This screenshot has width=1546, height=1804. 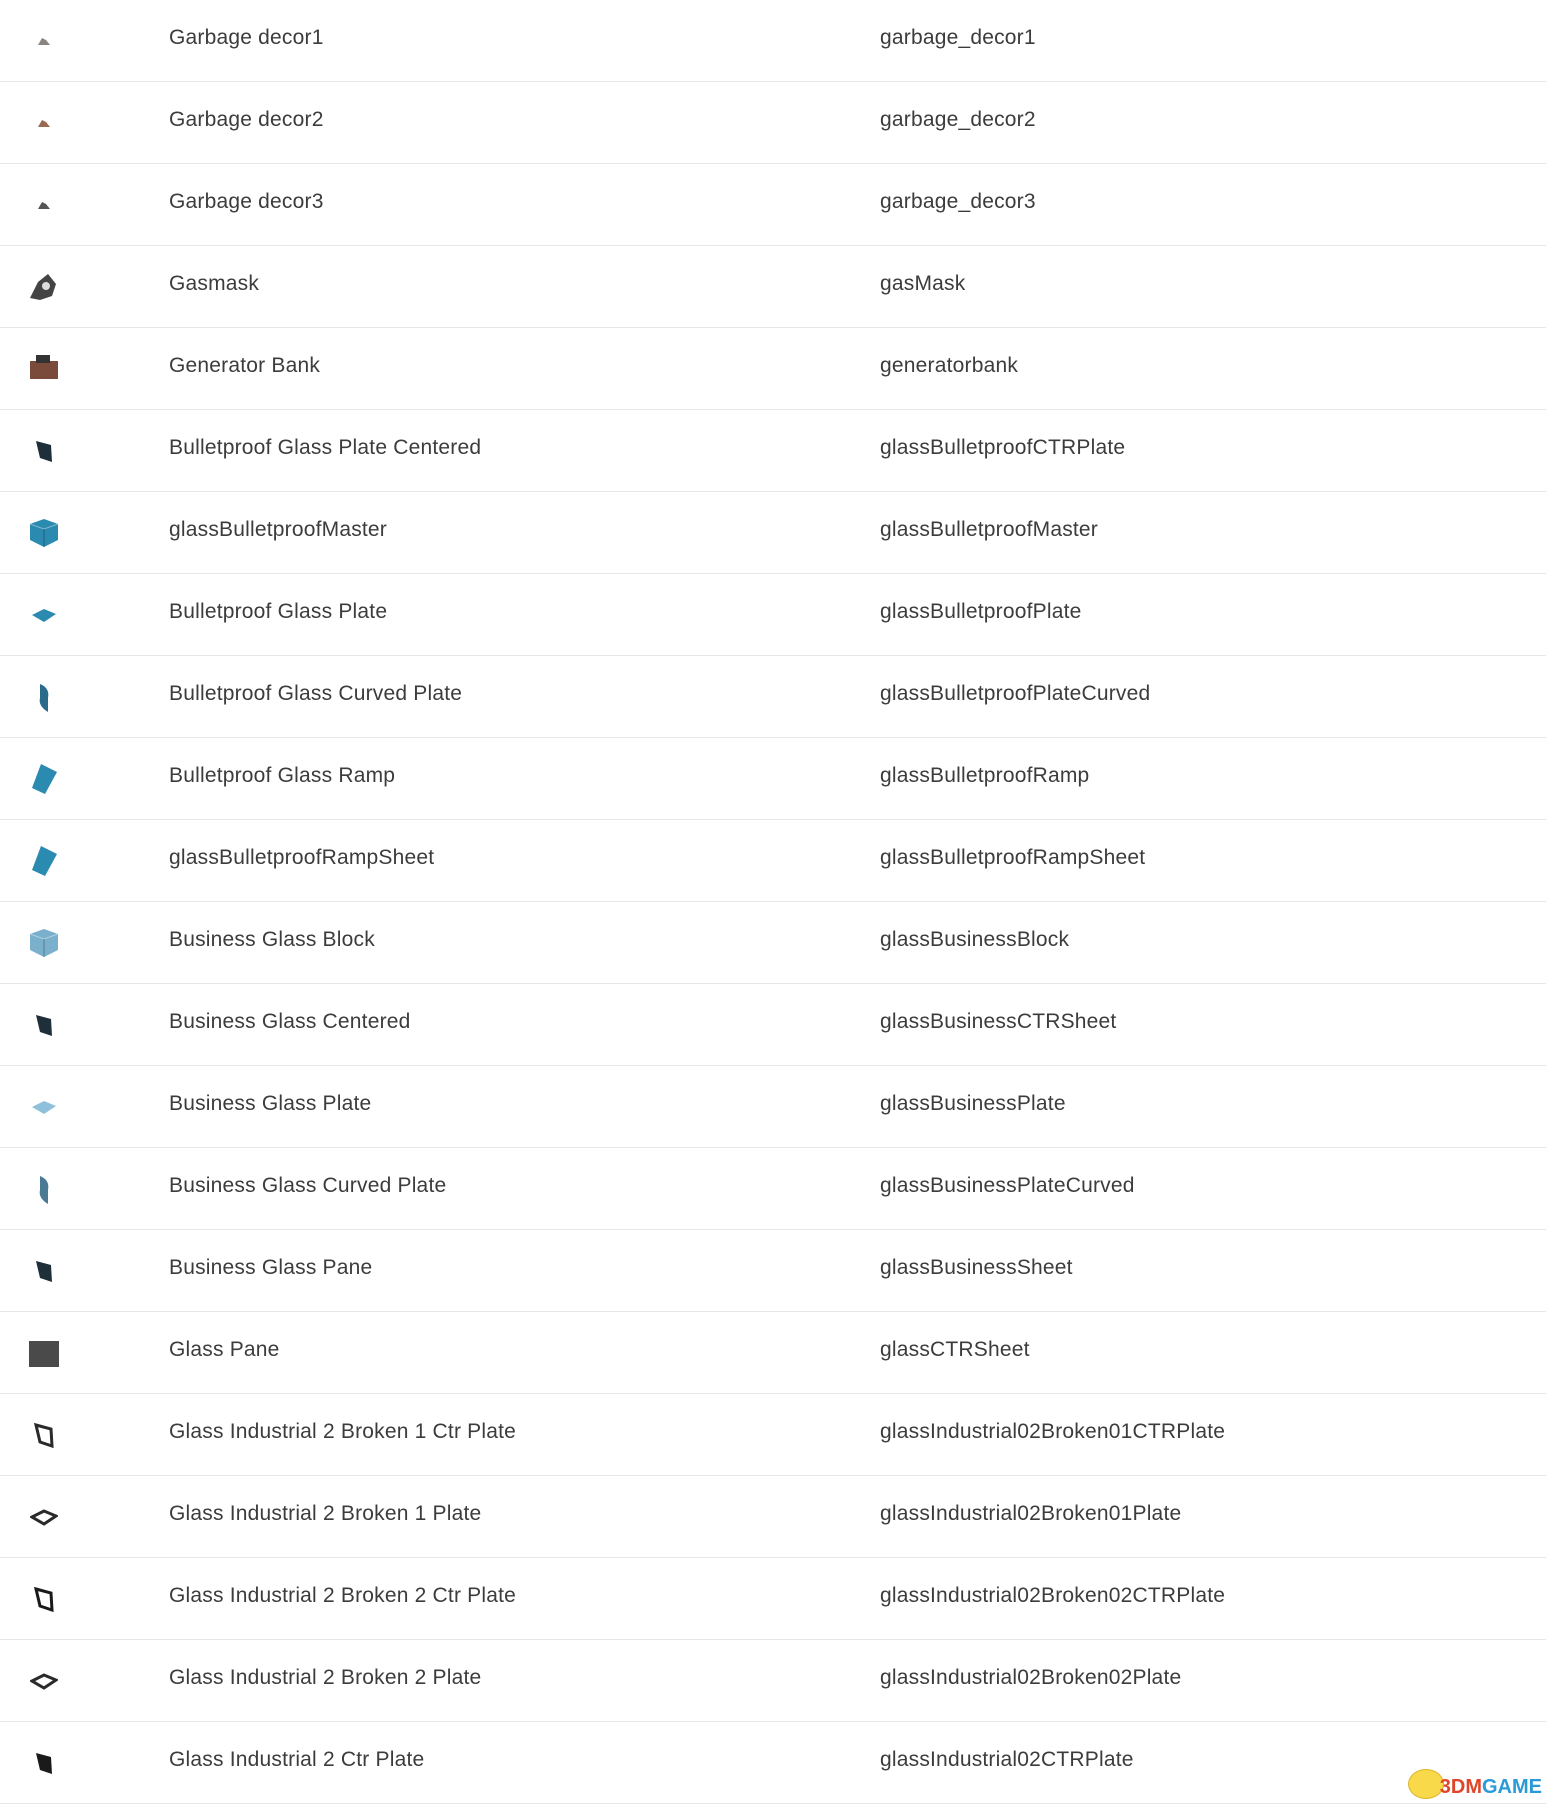 What do you see at coordinates (773, 1353) in the screenshot?
I see `table-row: Glass Pane glassCTRSheet` at bounding box center [773, 1353].